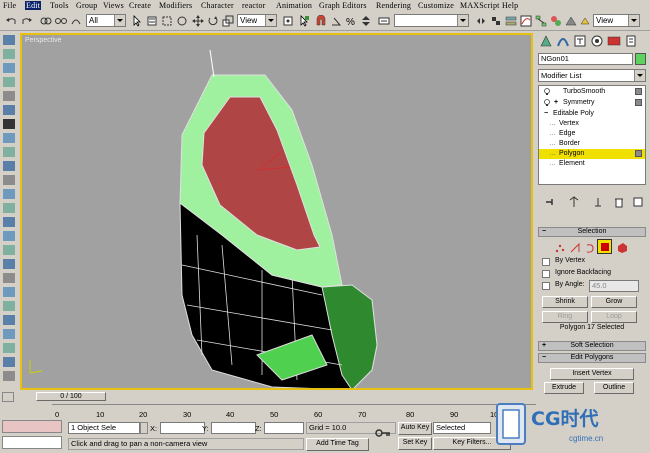  What do you see at coordinates (303, 20) in the screenshot?
I see `select-and-manipulate-icon` at bounding box center [303, 20].